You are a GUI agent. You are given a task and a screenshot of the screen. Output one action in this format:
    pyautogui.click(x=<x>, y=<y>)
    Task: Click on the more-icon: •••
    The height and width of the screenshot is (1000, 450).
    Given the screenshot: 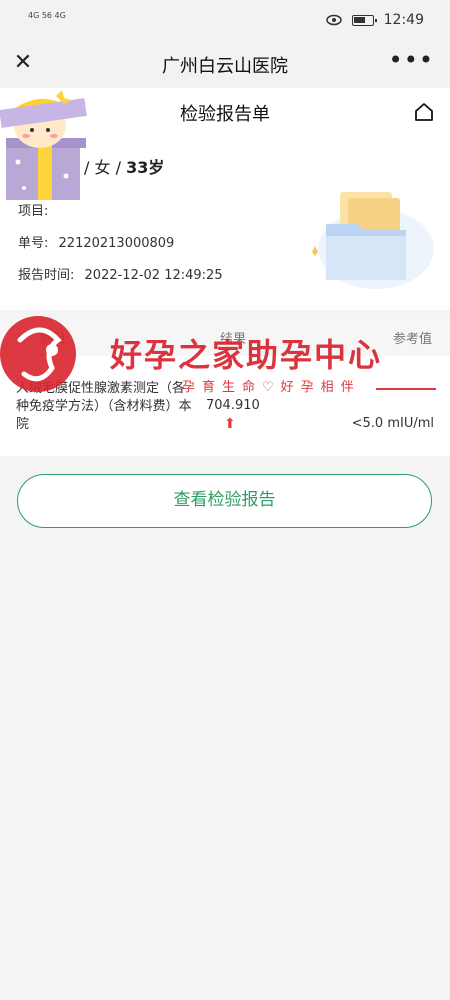 What is the action you would take?
    pyautogui.click(x=411, y=60)
    